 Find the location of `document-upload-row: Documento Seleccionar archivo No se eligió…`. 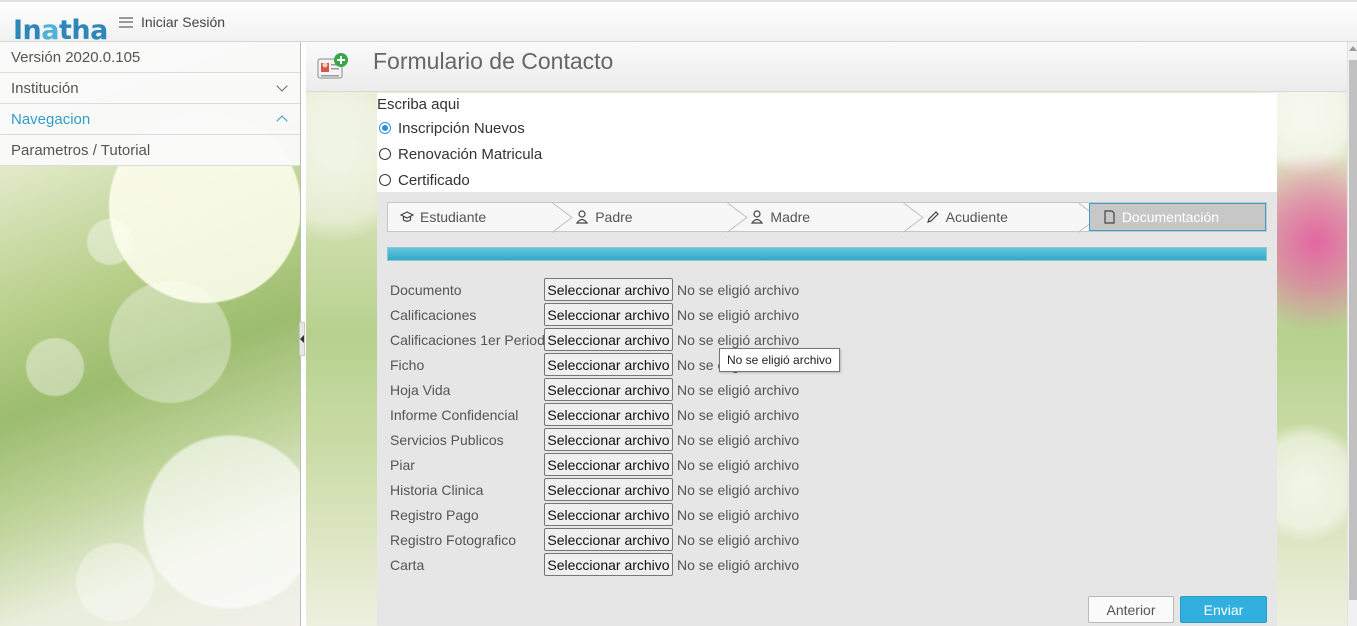

document-upload-row: Documento Seleccionar archivo No se eligió… is located at coordinates (594, 289).